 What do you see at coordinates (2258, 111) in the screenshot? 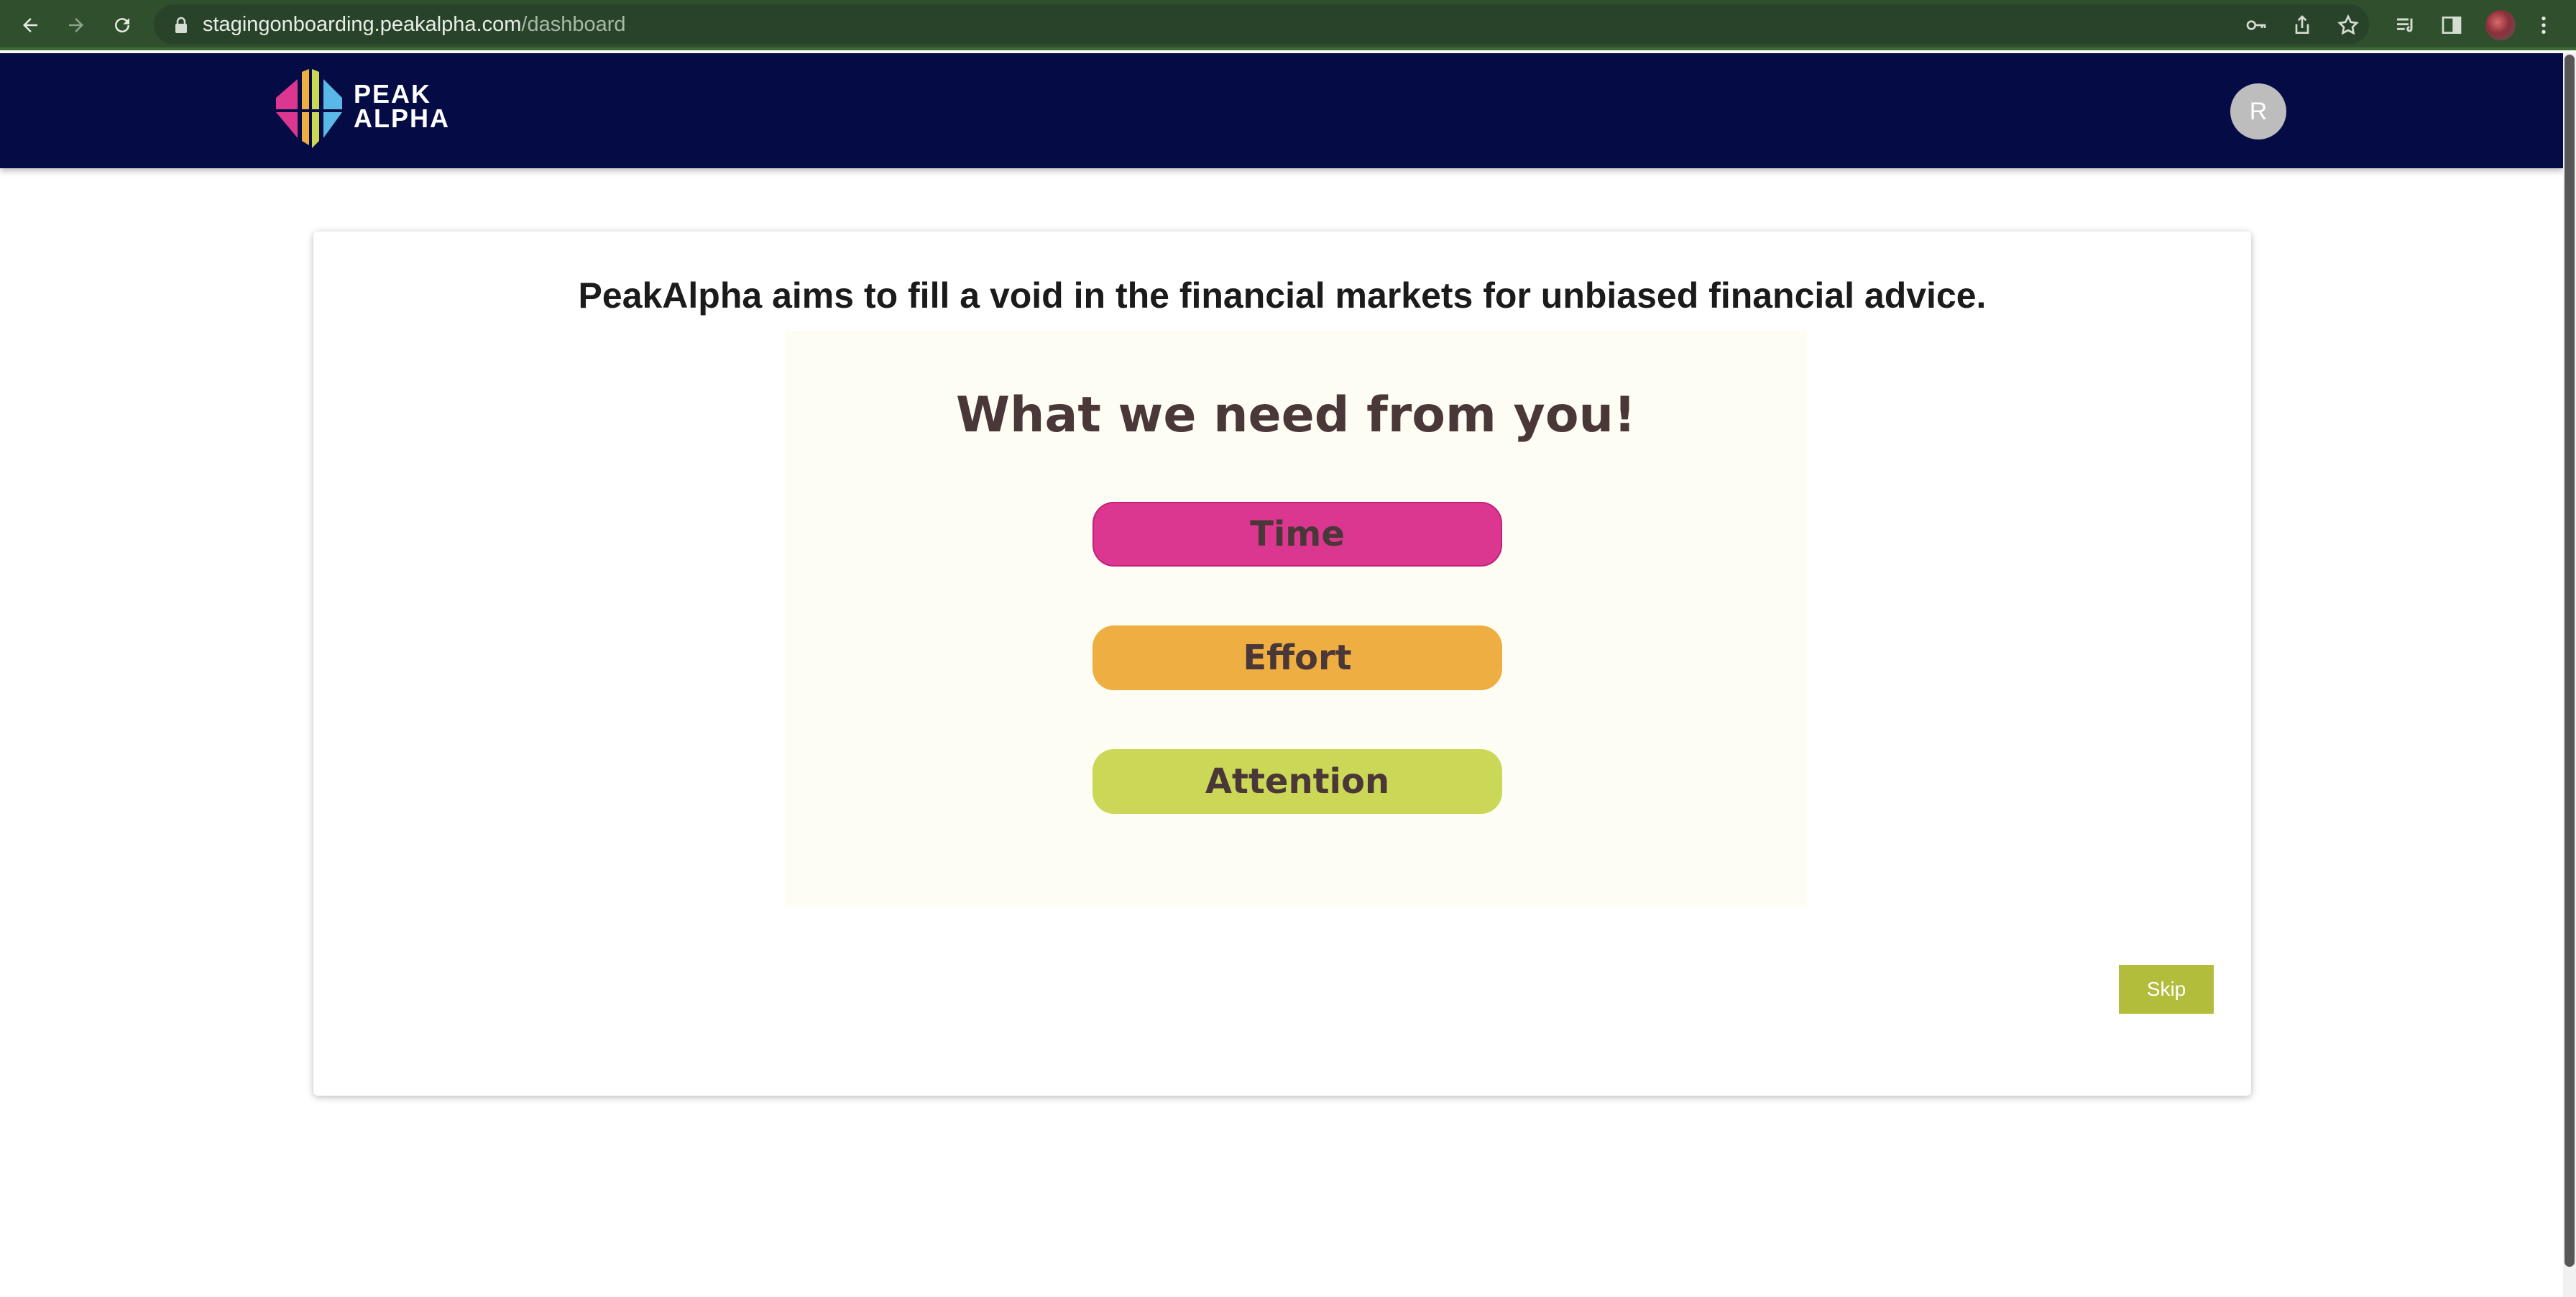
I see `user-avatar: R` at bounding box center [2258, 111].